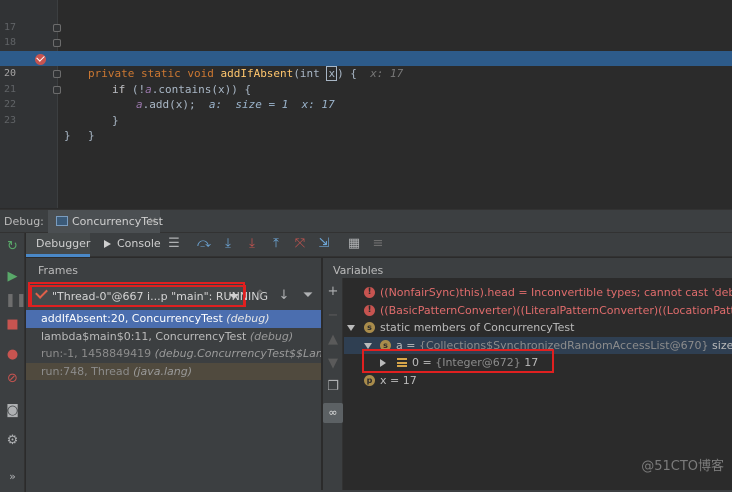 The image size is (732, 492). What do you see at coordinates (136, 294) in the screenshot?
I see `highlight-box-thread` at bounding box center [136, 294].